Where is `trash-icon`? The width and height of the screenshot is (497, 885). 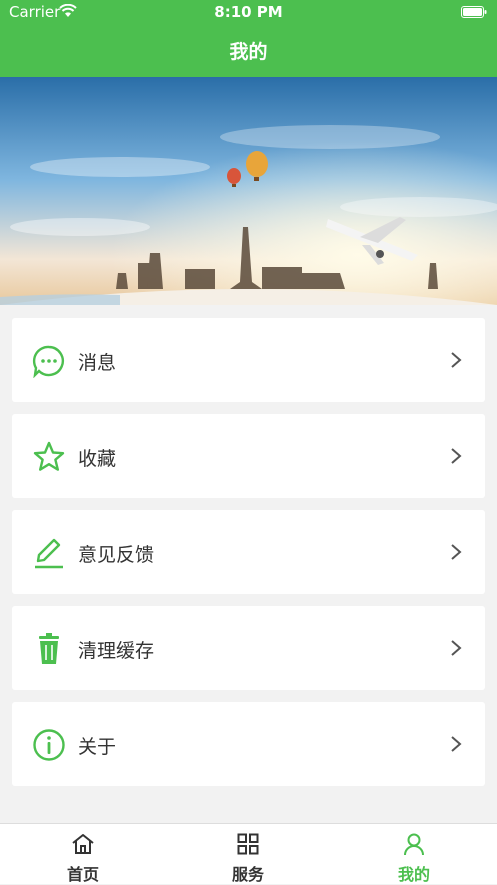 trash-icon is located at coordinates (49, 648).